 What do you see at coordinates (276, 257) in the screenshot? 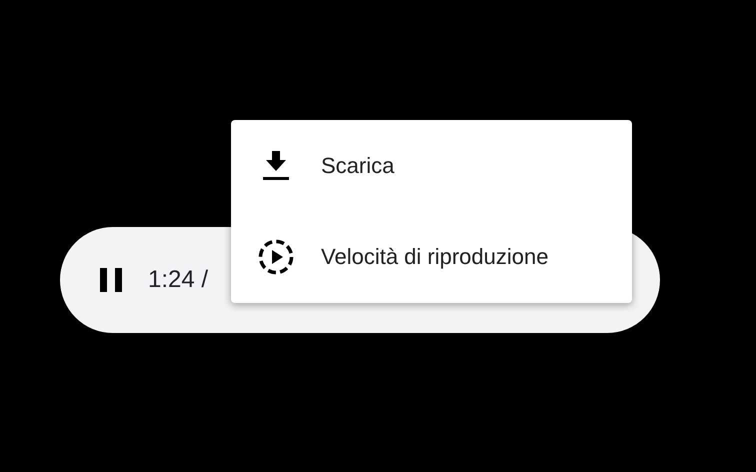
I see `dashed-play-circle-icon` at bounding box center [276, 257].